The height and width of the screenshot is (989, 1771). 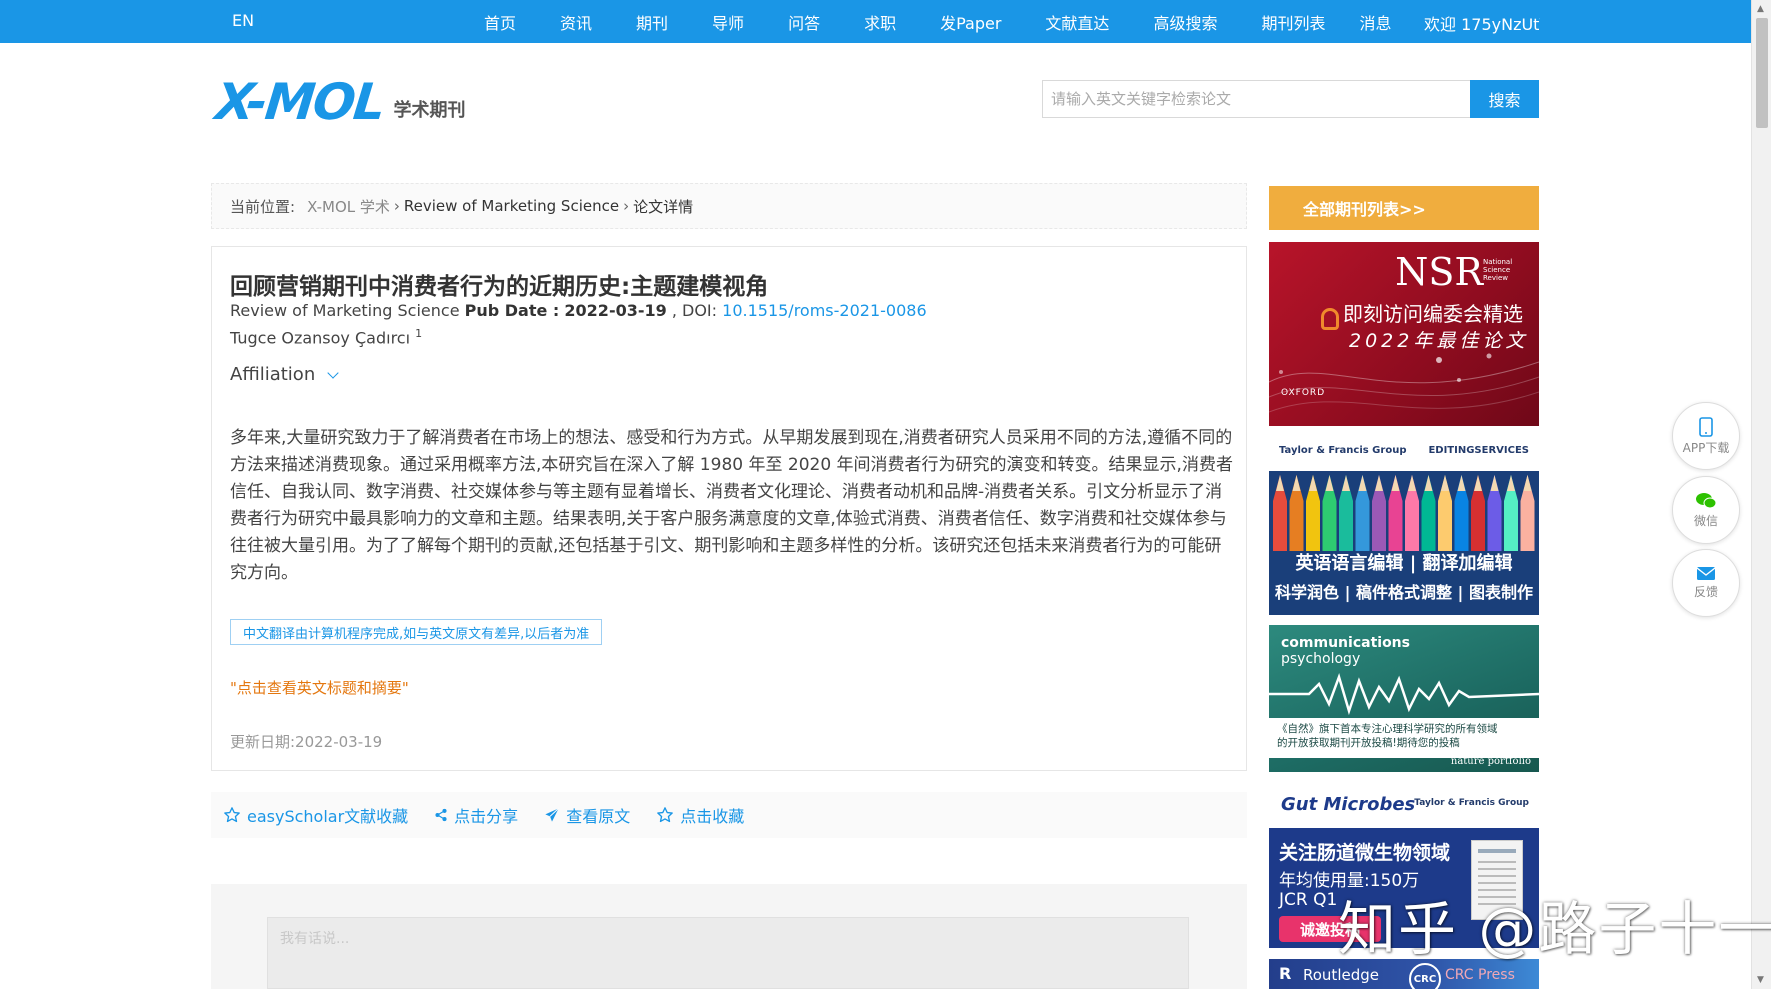 I want to click on nsr-subtitle: National Science Review, so click(x=1498, y=270).